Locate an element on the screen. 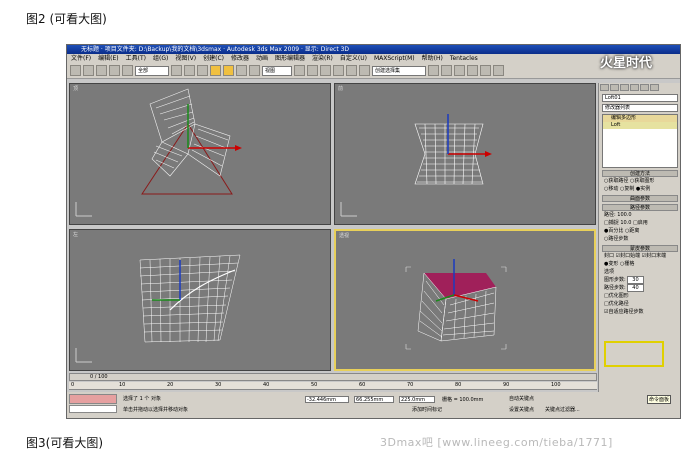 The image size is (698, 460). track-tick: 70 is located at coordinates (410, 385).